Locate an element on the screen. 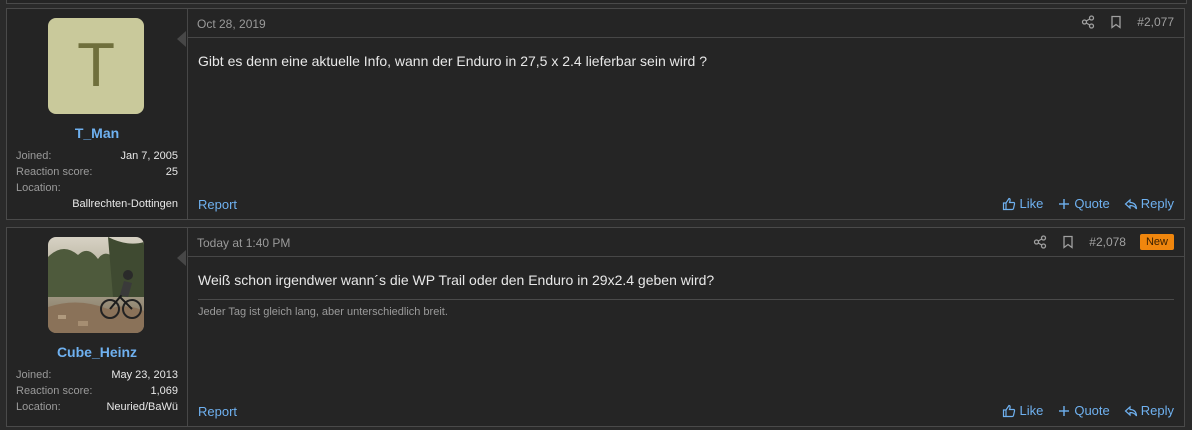 The image size is (1192, 430). location-value: Neuried/BaWü is located at coordinates (142, 407).